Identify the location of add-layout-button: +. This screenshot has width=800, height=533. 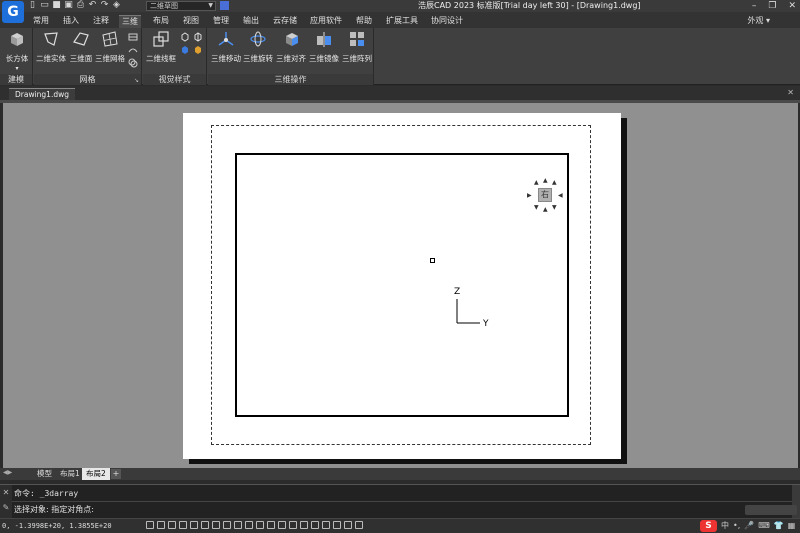
(116, 474).